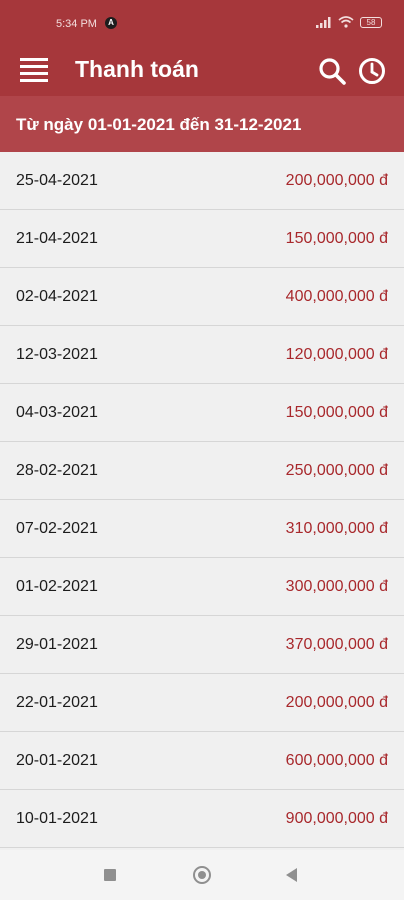 This screenshot has width=404, height=900. I want to click on battery-icon: 58, so click(371, 22).